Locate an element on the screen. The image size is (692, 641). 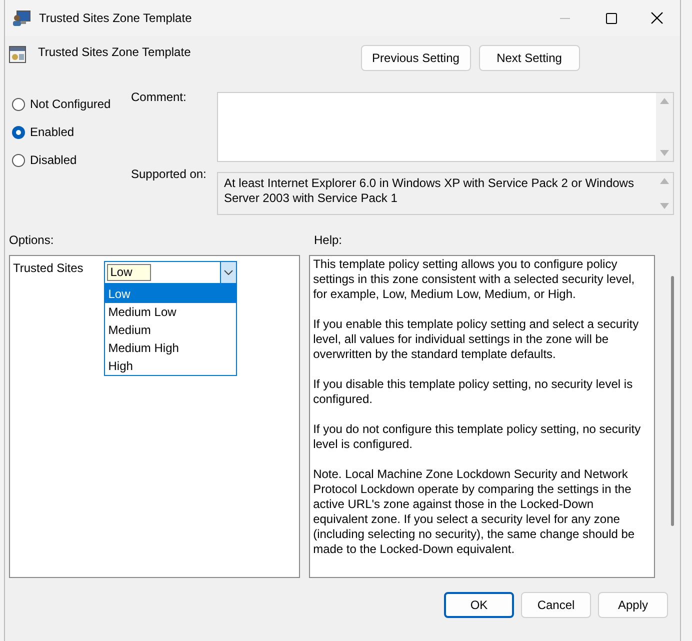
help-paragraph: If you do not configure this template policy setting, no security level is configured. is located at coordinates (477, 437).